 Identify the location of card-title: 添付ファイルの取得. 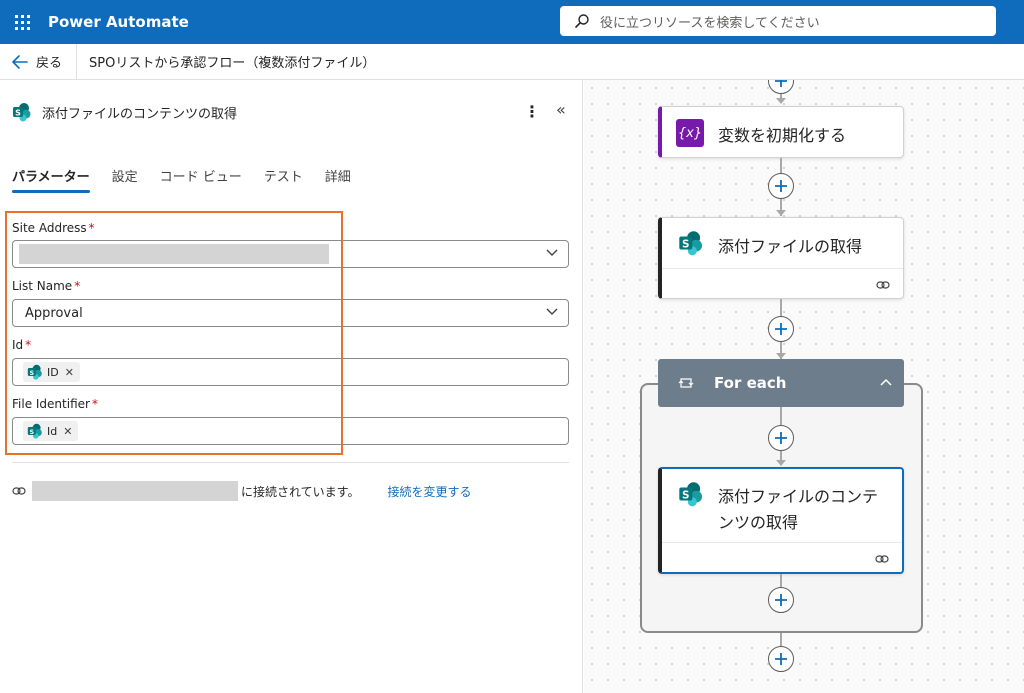
(790, 246).